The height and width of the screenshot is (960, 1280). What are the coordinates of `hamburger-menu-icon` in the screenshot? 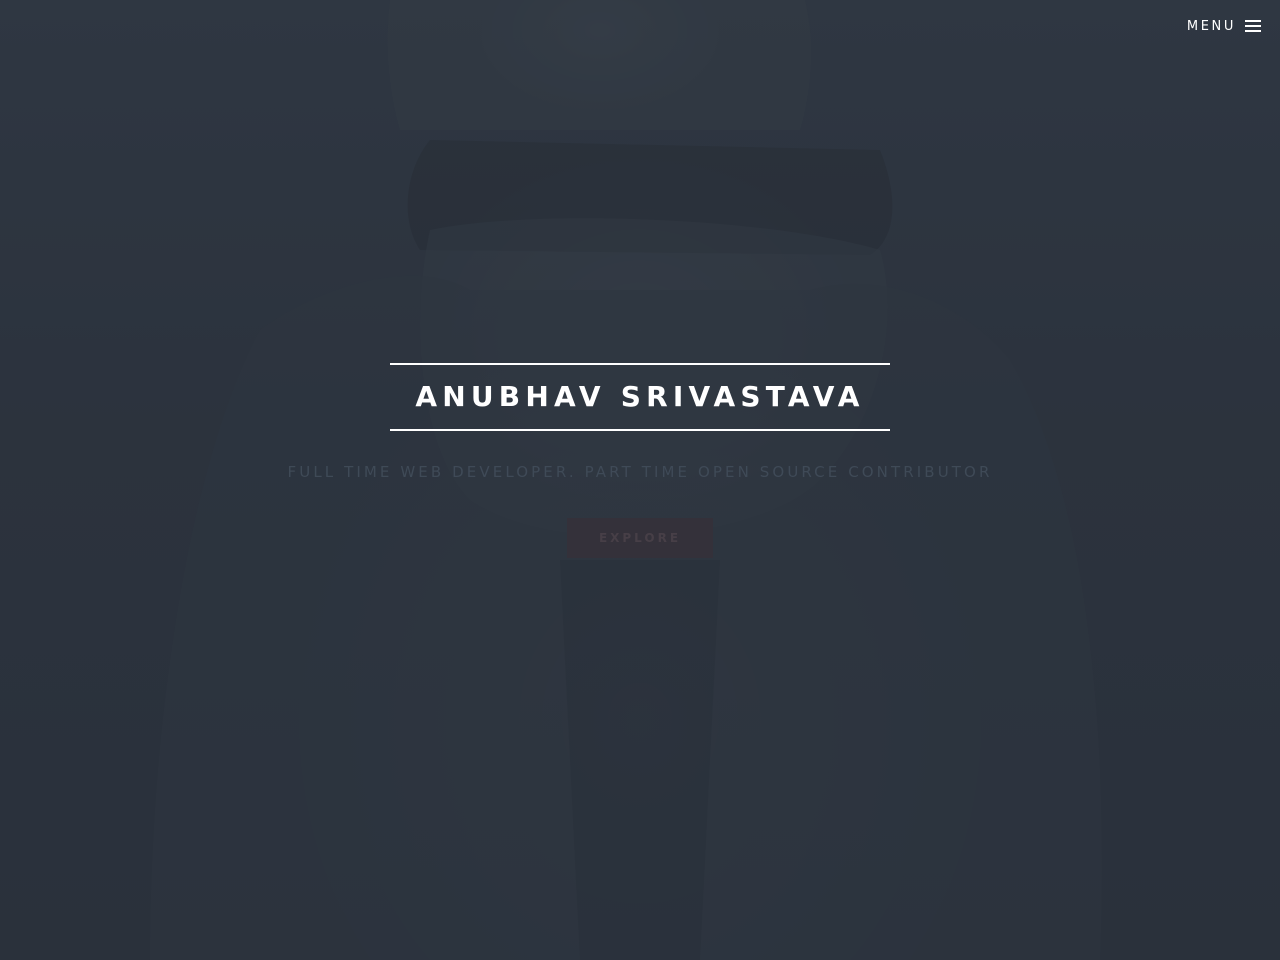 It's located at (1253, 26).